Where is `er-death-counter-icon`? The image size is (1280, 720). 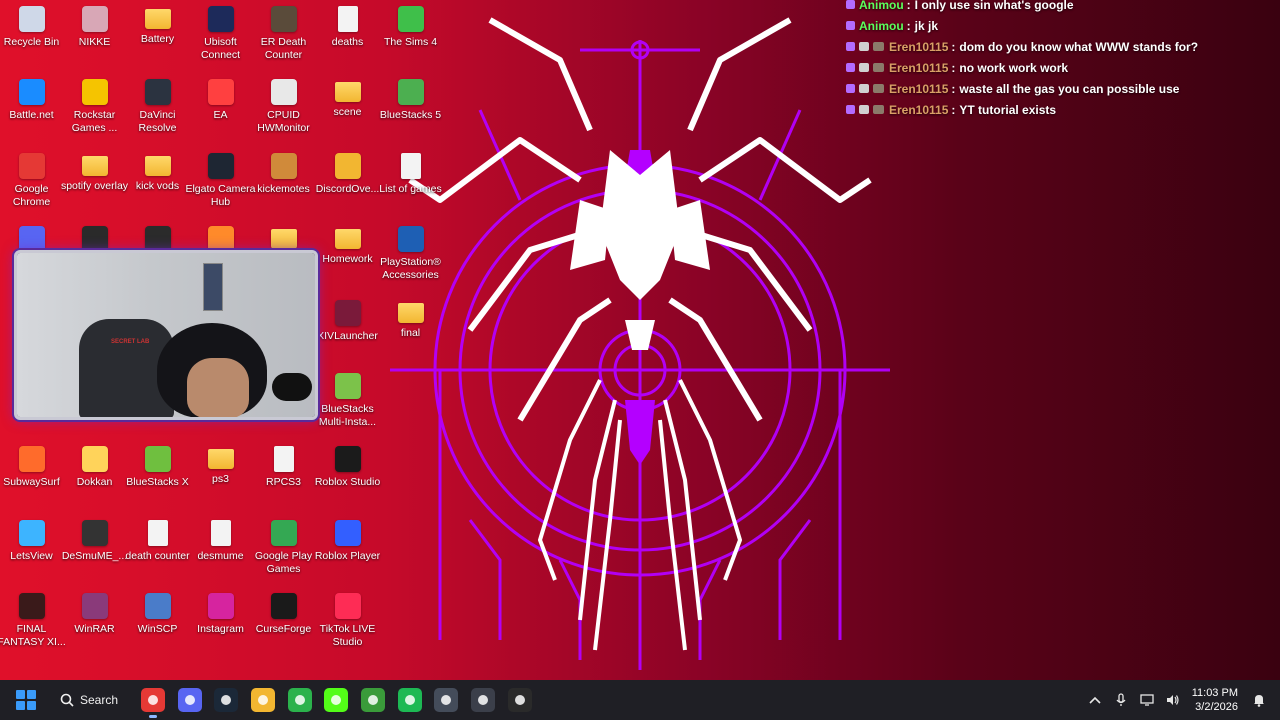 er-death-counter-icon is located at coordinates (283, 19).